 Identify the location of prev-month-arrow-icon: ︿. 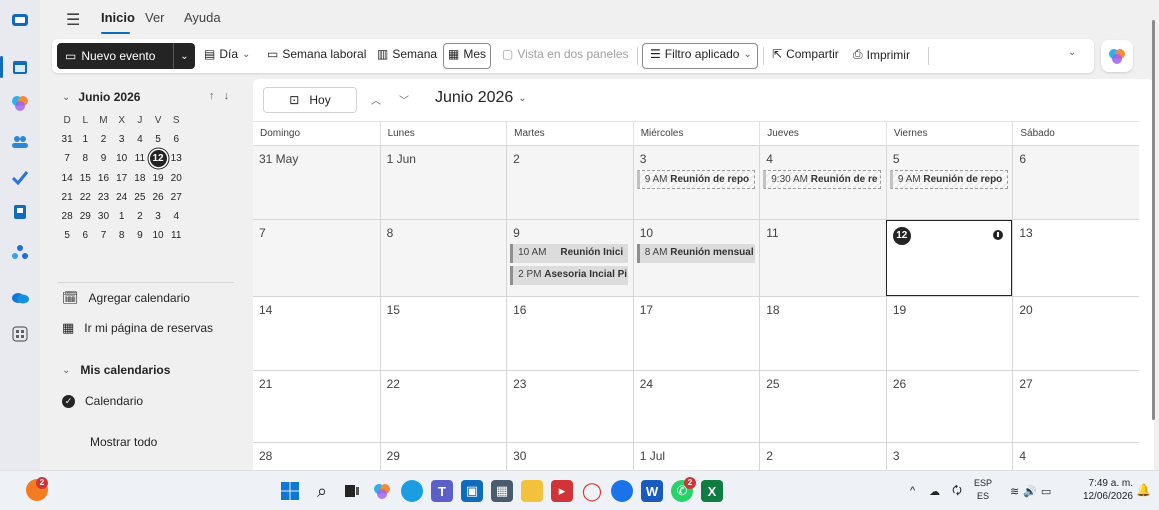
(376, 99).